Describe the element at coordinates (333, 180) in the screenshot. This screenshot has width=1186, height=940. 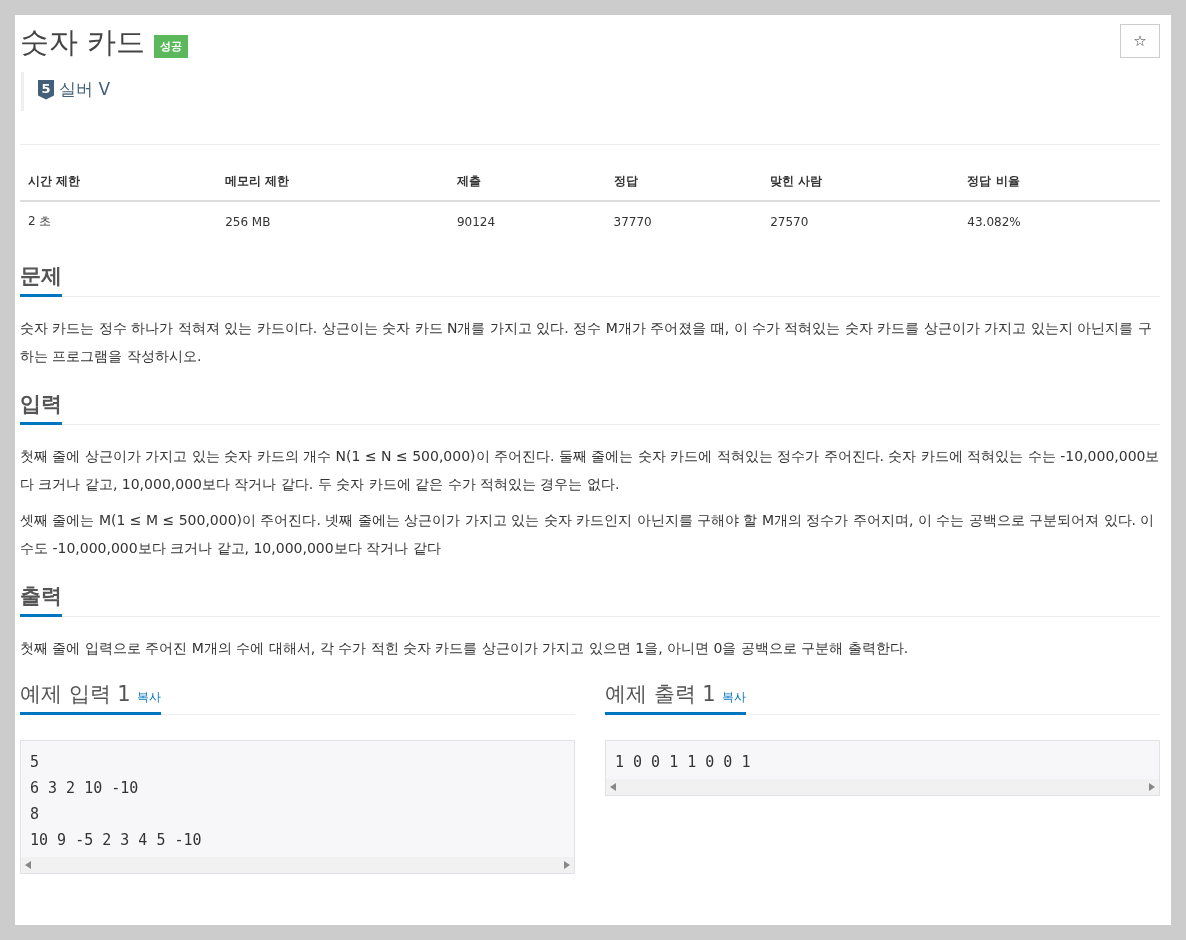
I see `column-header: 메모리 제한` at that location.